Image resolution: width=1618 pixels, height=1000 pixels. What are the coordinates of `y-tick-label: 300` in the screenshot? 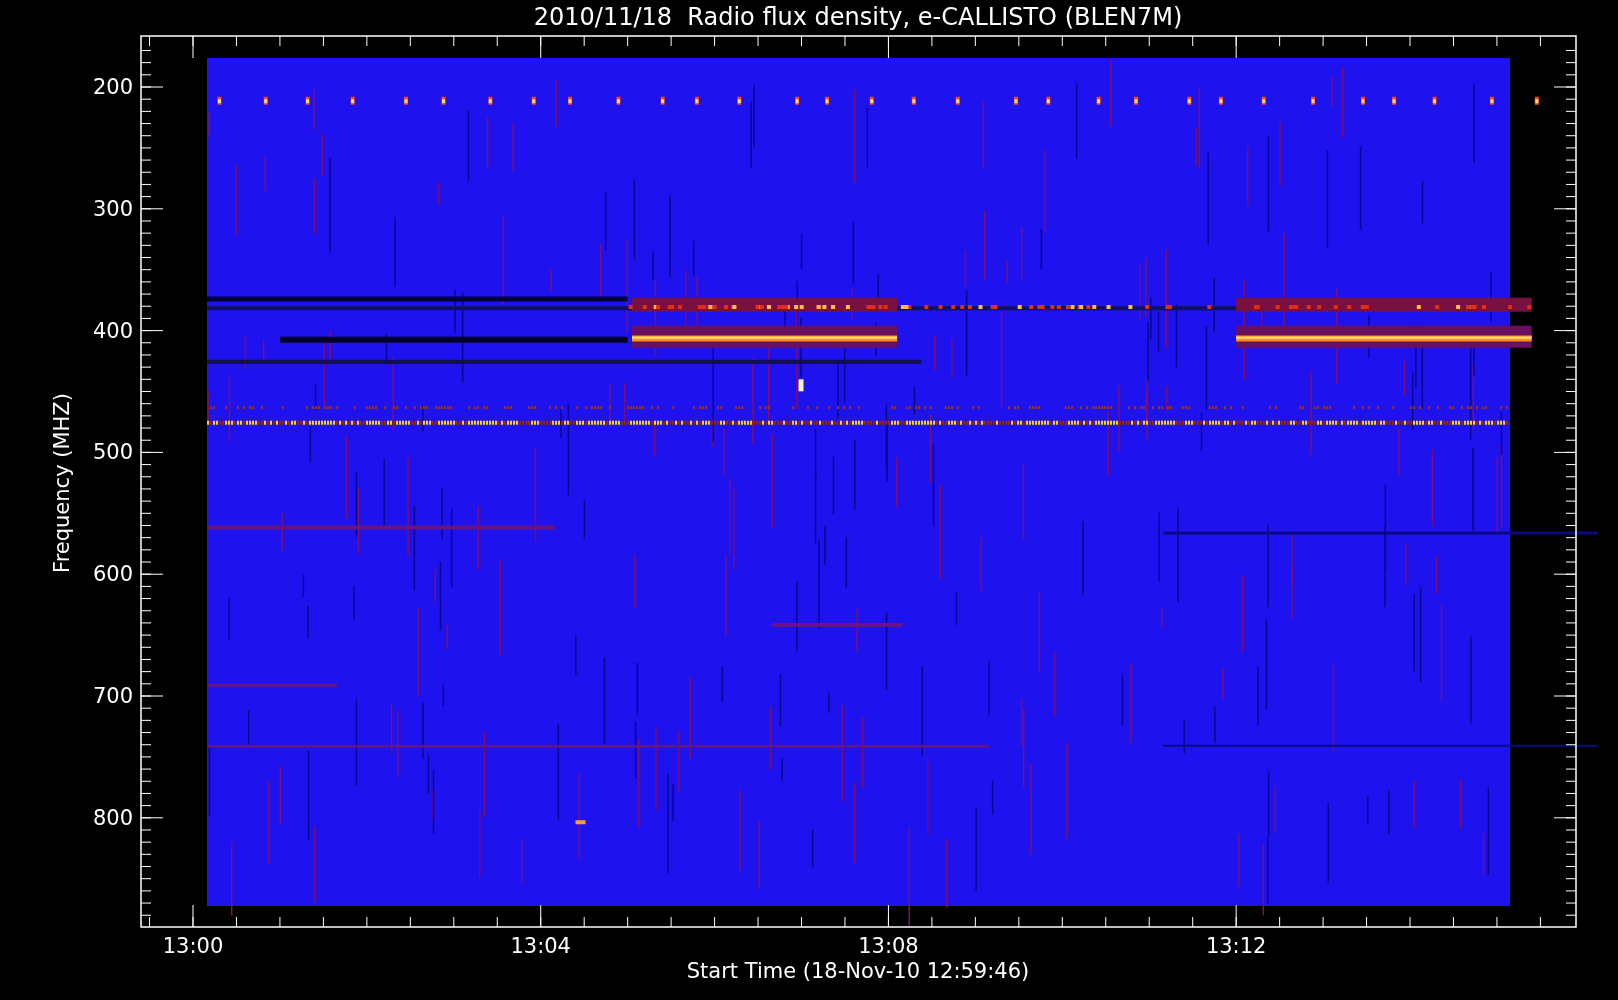 It's located at (112, 208).